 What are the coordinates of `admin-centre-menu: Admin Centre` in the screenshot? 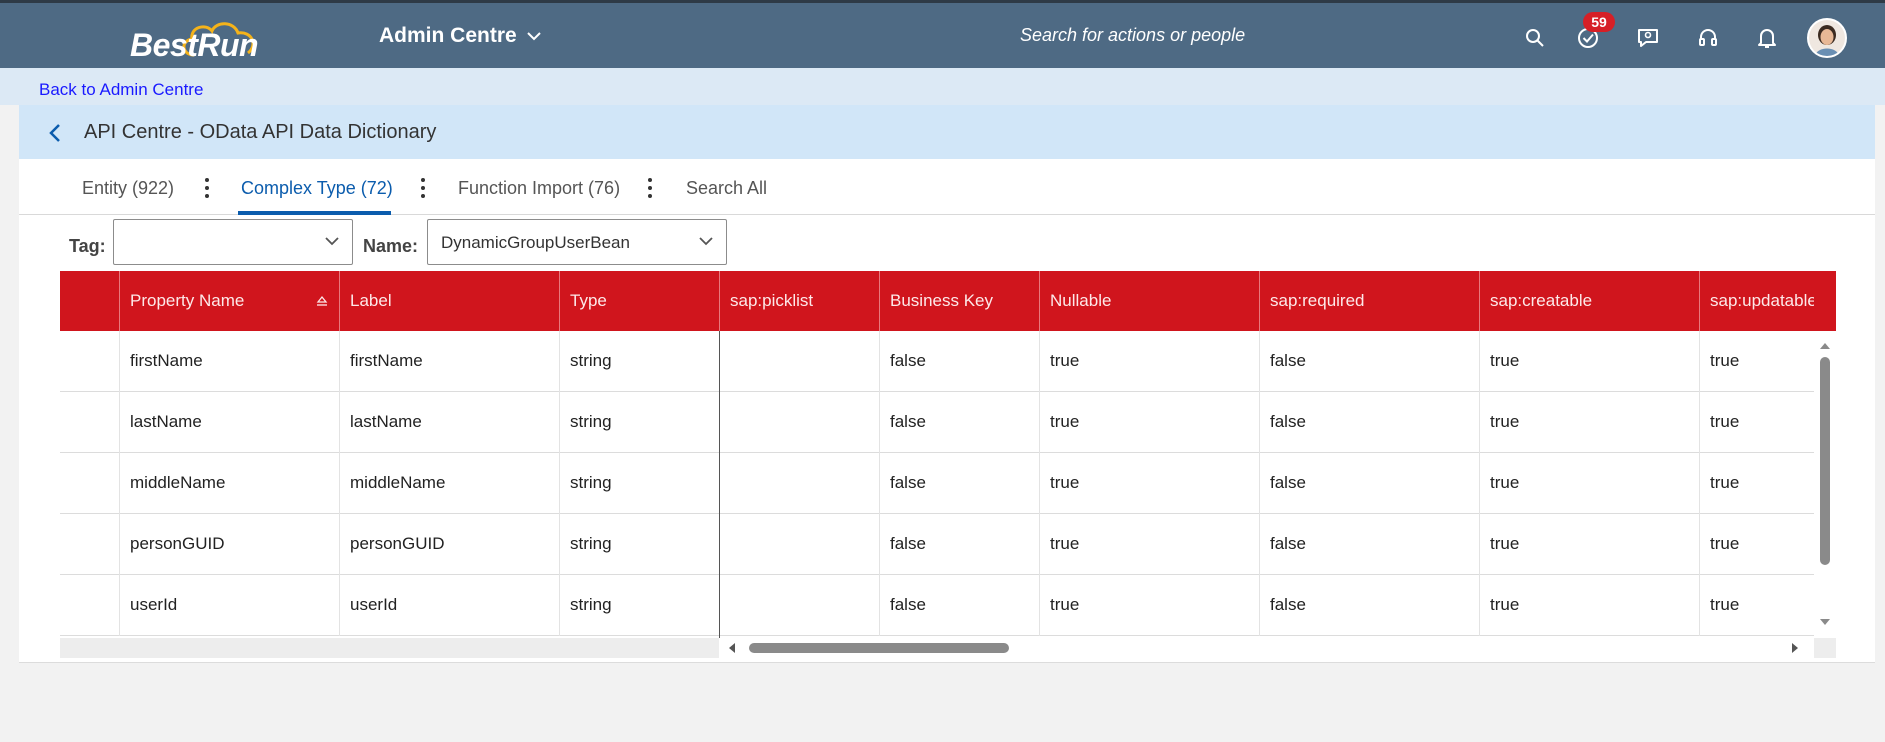 It's located at (460, 36).